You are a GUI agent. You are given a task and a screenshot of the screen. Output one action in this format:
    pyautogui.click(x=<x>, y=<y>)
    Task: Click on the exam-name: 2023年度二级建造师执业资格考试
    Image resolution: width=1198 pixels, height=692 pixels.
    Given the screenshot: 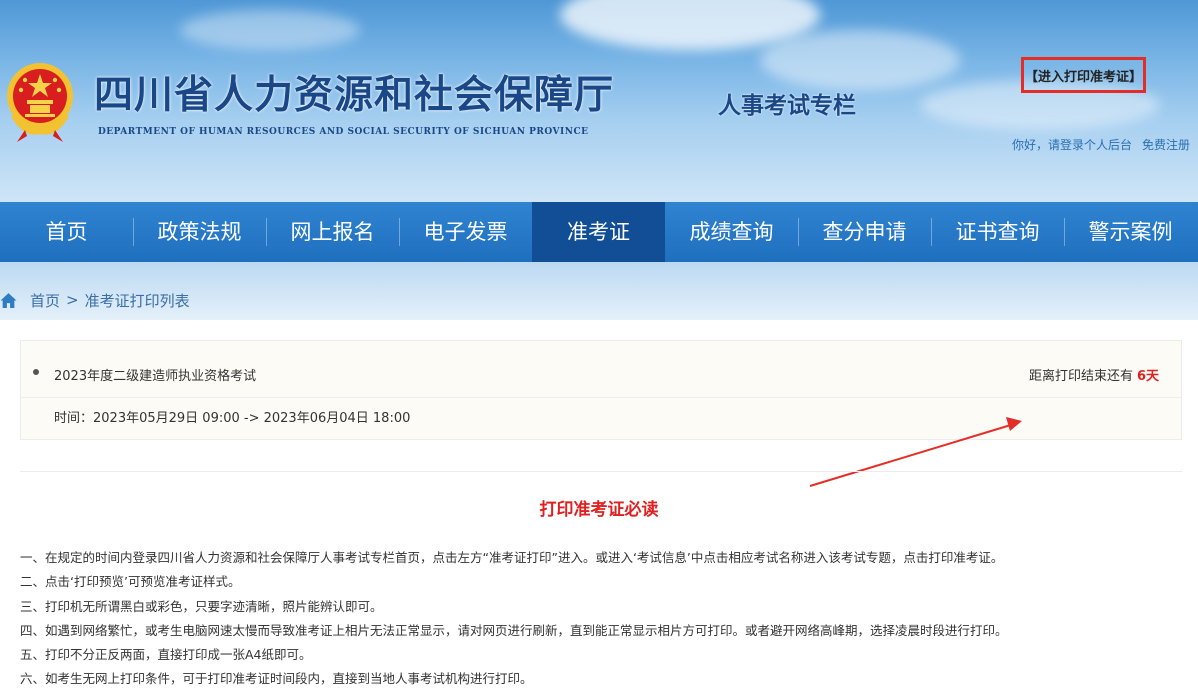 What is the action you would take?
    pyautogui.click(x=155, y=374)
    